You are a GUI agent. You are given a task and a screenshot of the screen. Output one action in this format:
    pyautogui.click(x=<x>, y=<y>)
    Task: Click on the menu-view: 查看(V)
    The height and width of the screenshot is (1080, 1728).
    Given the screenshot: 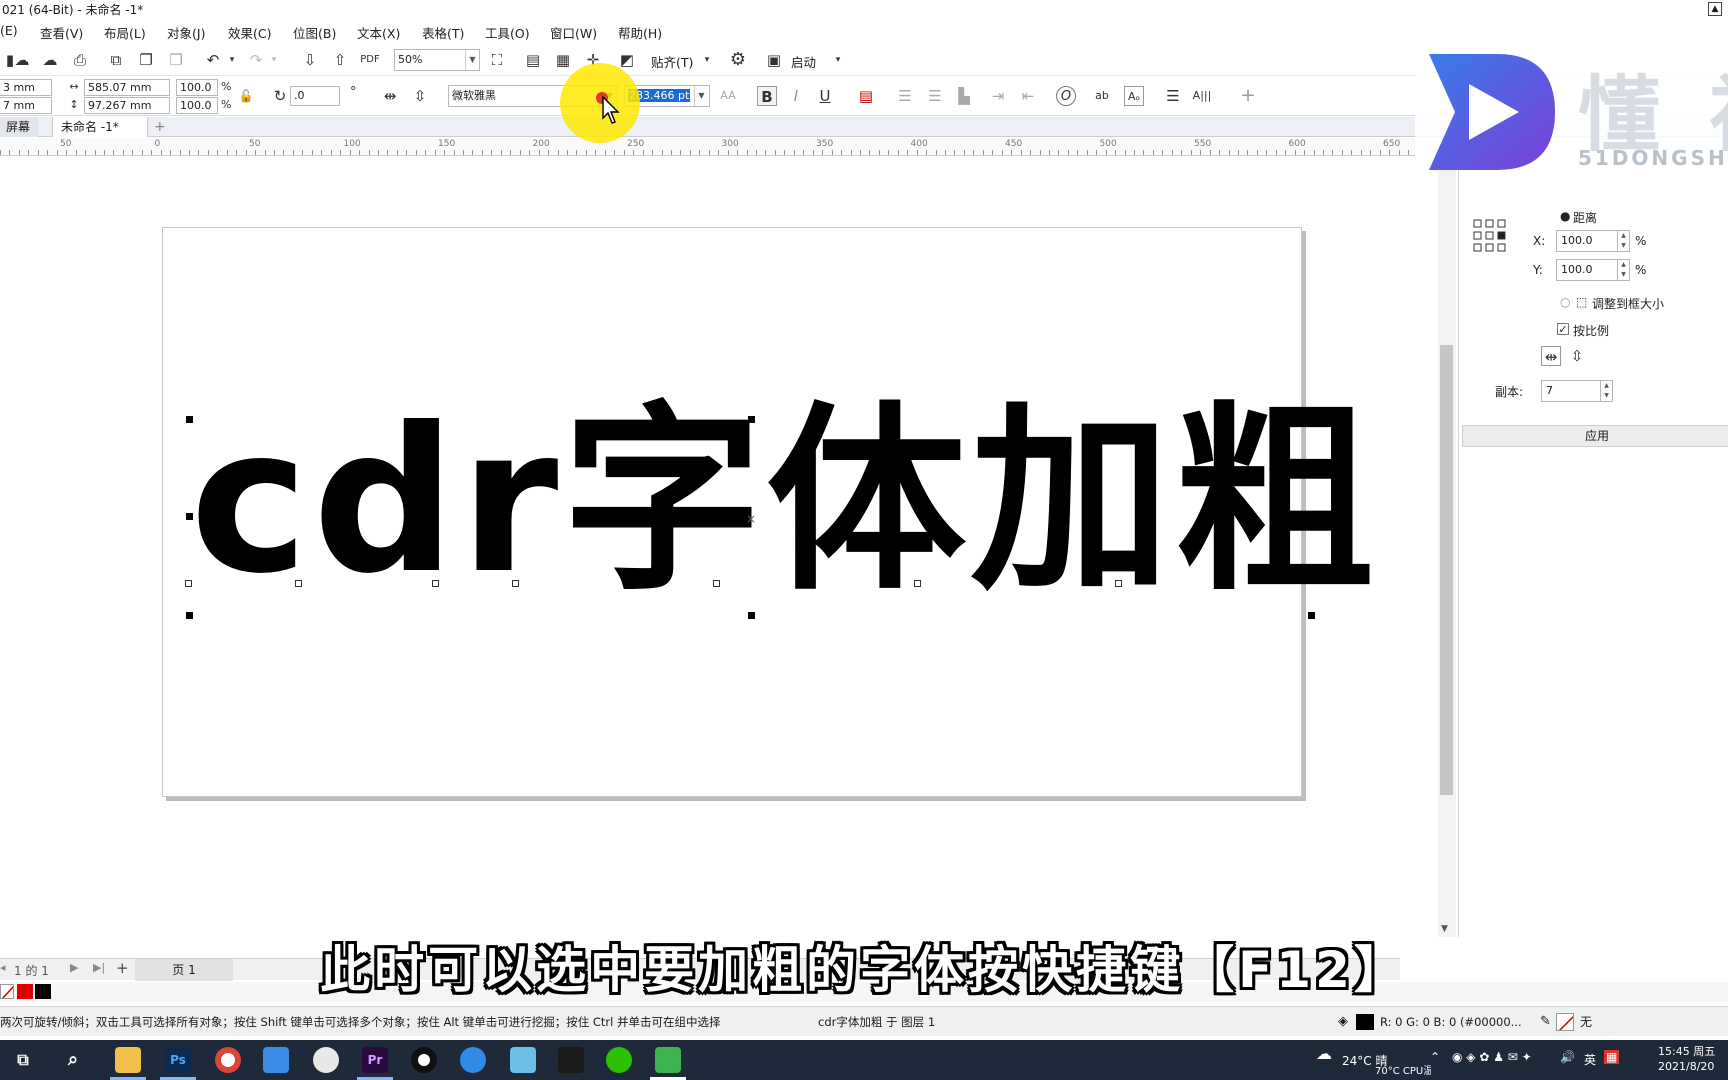 What is the action you would take?
    pyautogui.click(x=61, y=32)
    